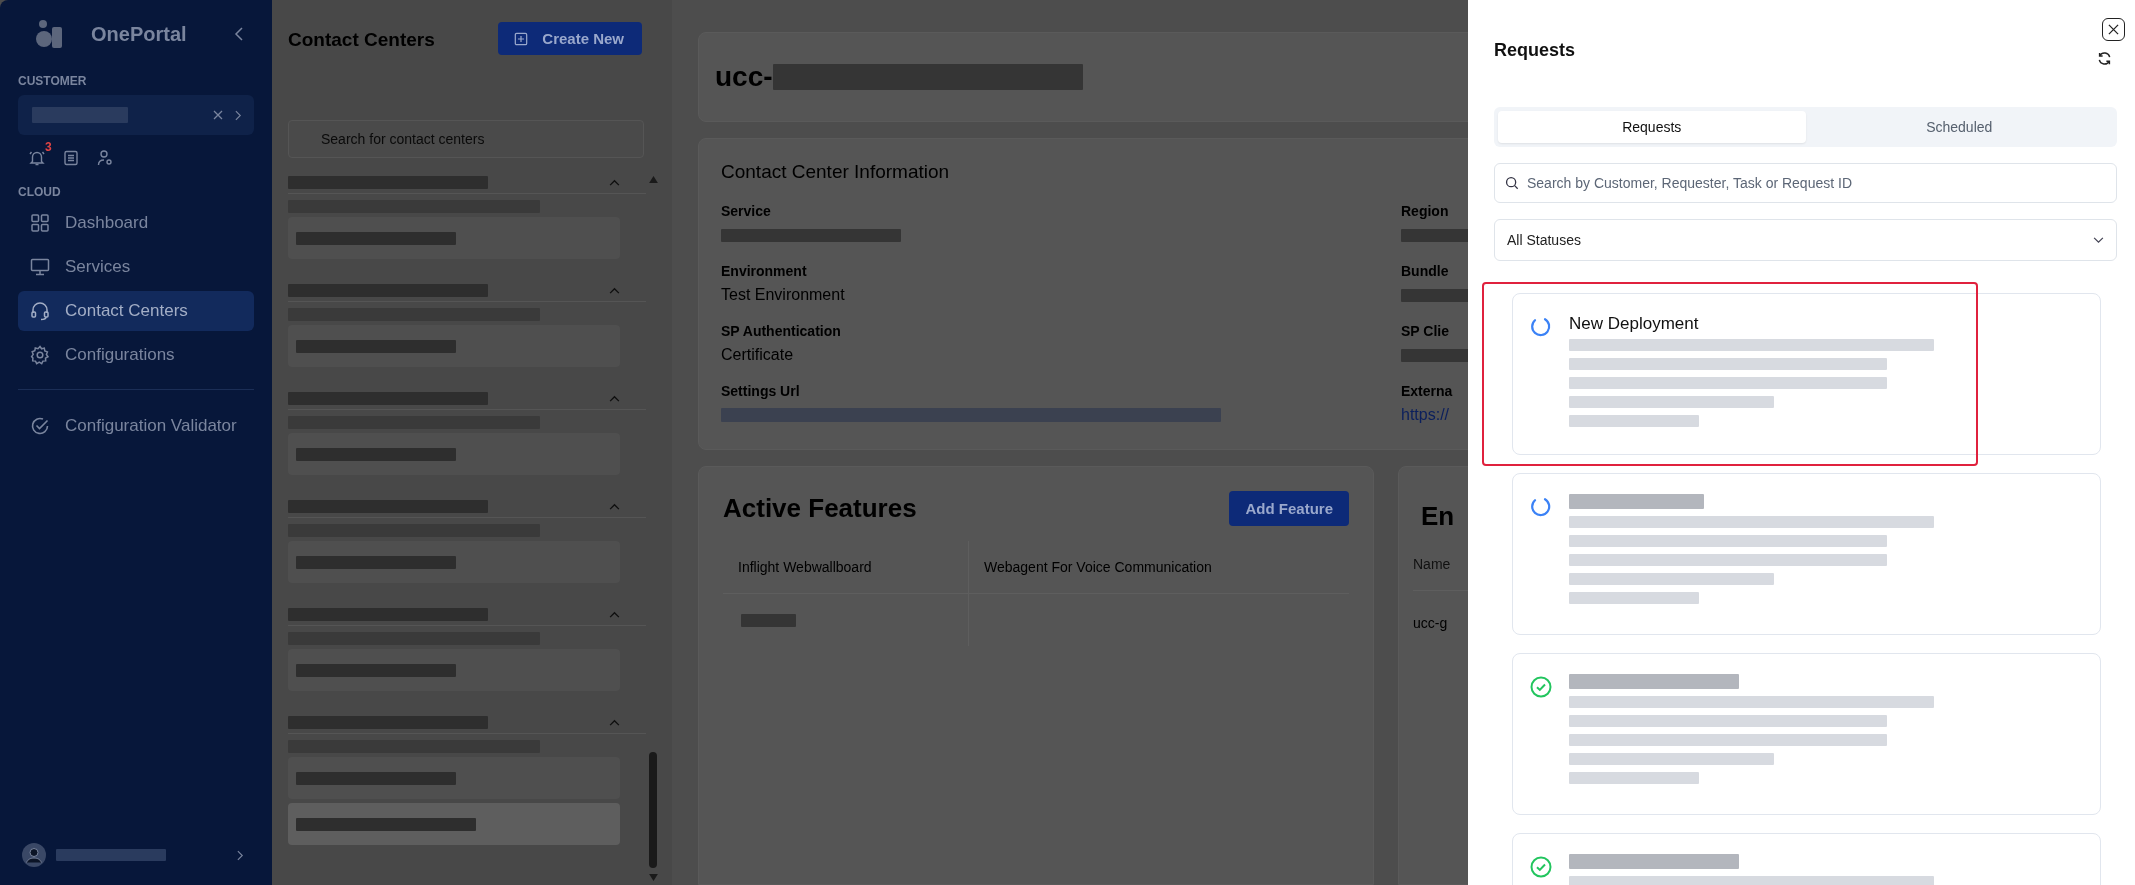 The height and width of the screenshot is (885, 2135). Describe the element at coordinates (1634, 324) in the screenshot. I see `request-title: New Deployment` at that location.